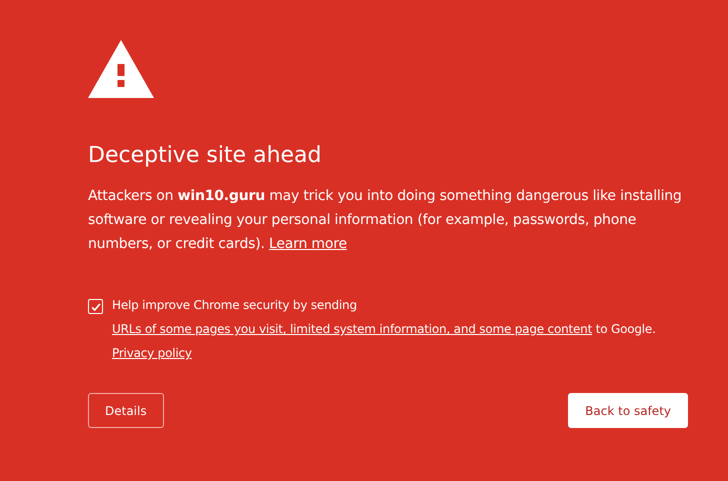 The width and height of the screenshot is (728, 481). I want to click on checkbox, so click(95, 306).